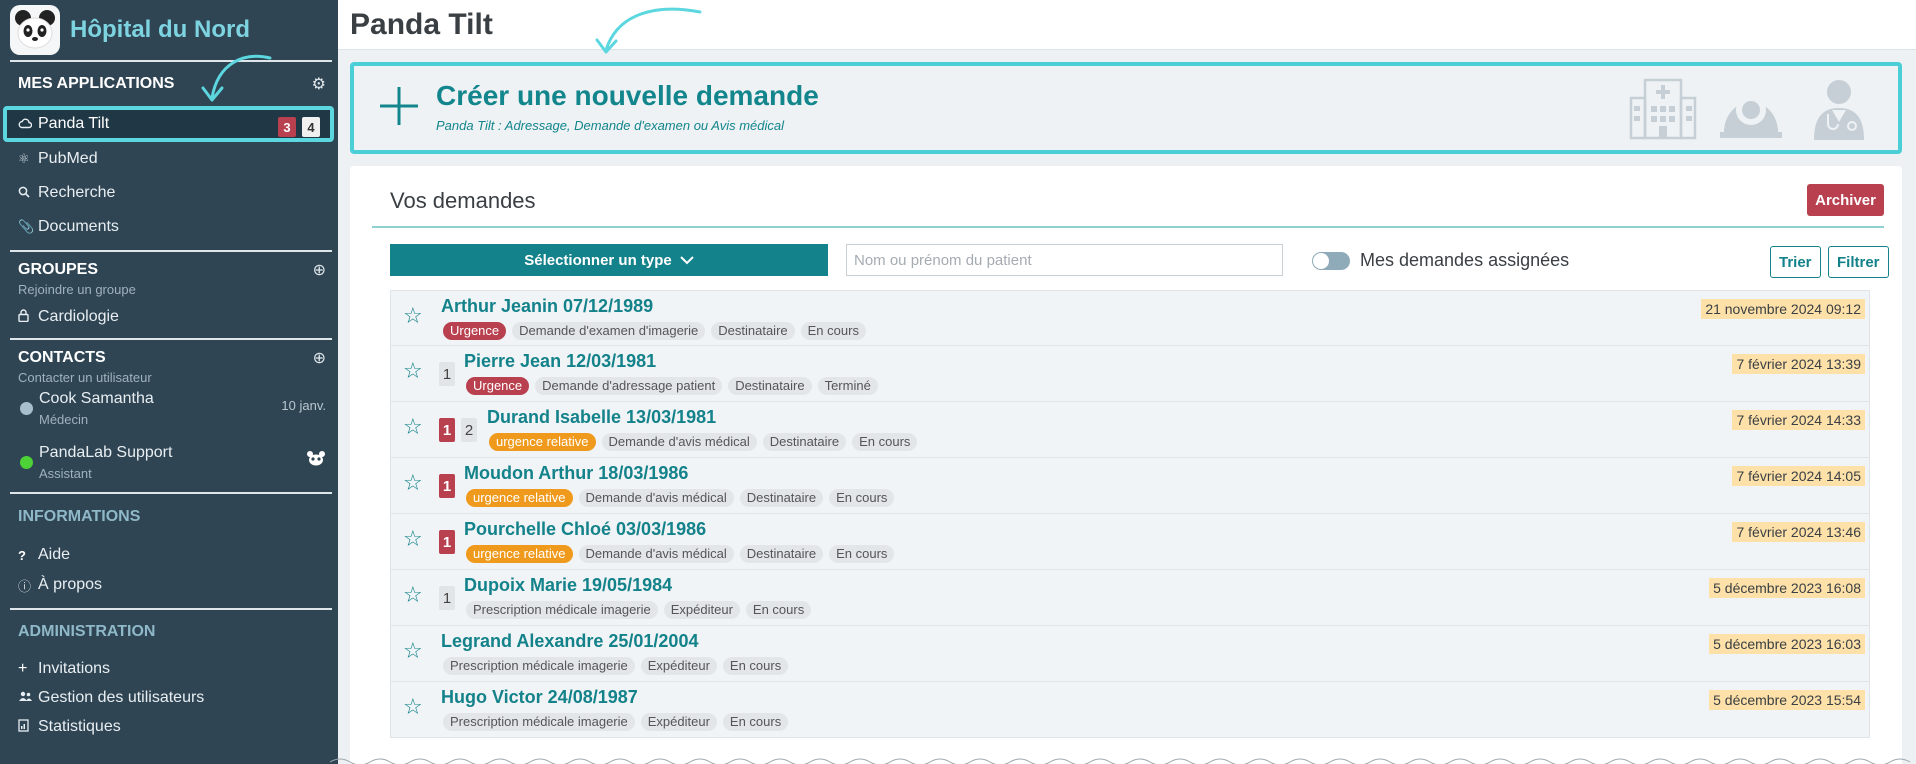  I want to click on sort-button: Trier, so click(1795, 262).